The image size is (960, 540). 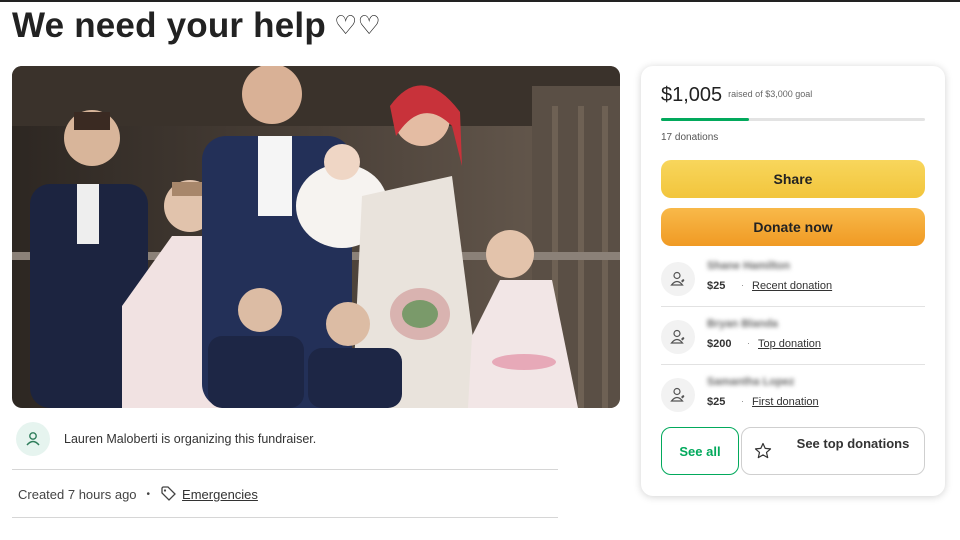 What do you see at coordinates (742, 324) in the screenshot?
I see `donor-name: Bryan Blanda` at bounding box center [742, 324].